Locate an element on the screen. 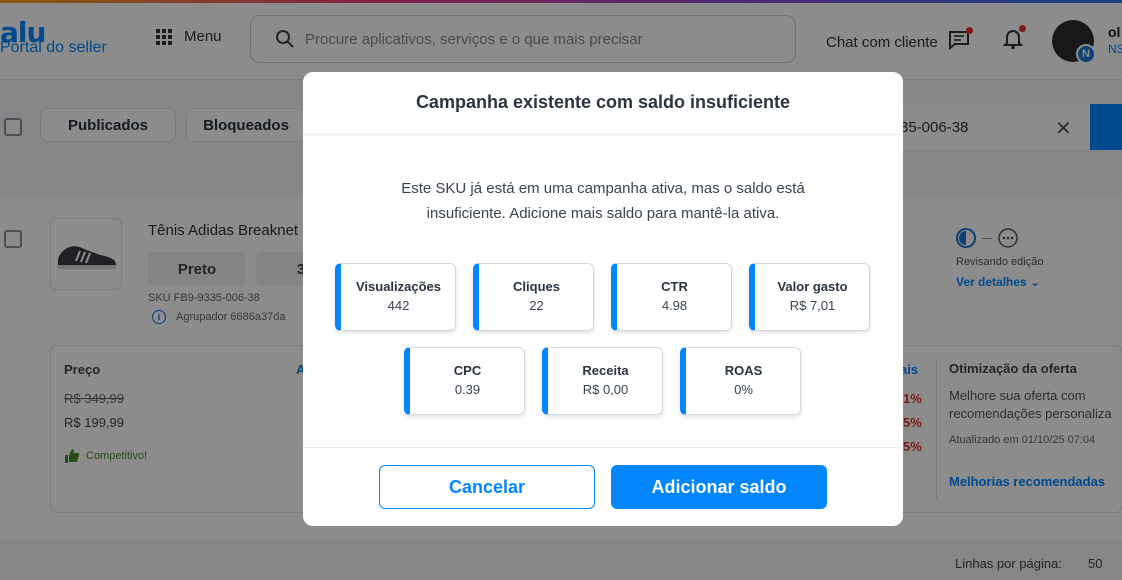  metric-label: CTR is located at coordinates (674, 286).